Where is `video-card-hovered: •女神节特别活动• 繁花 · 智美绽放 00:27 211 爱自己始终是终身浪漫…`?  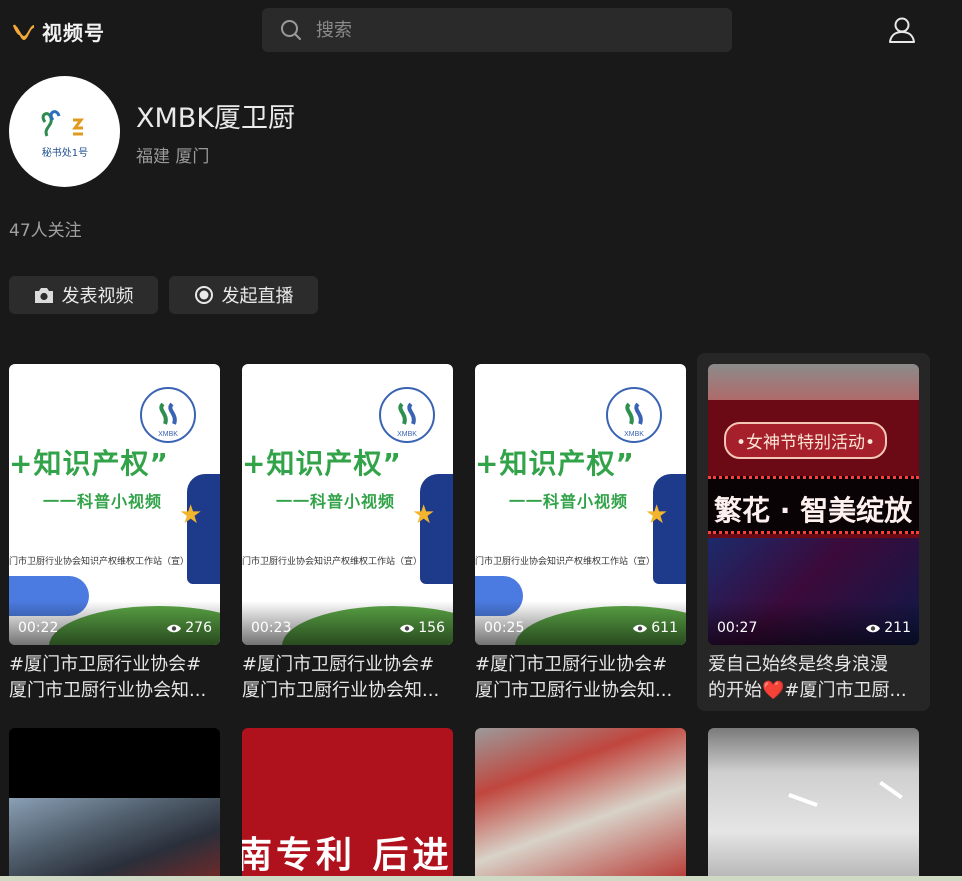 video-card-hovered: •女神节特别活动• 繁花 · 智美绽放 00:27 211 爱自己始终是终身浪漫… is located at coordinates (813, 532).